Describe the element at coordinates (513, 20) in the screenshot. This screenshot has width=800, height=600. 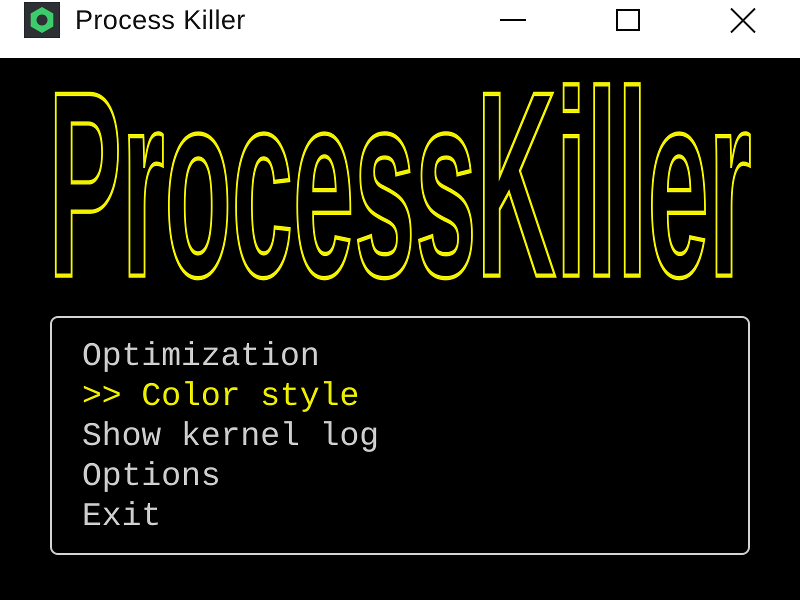
I see `minimize-icon` at that location.